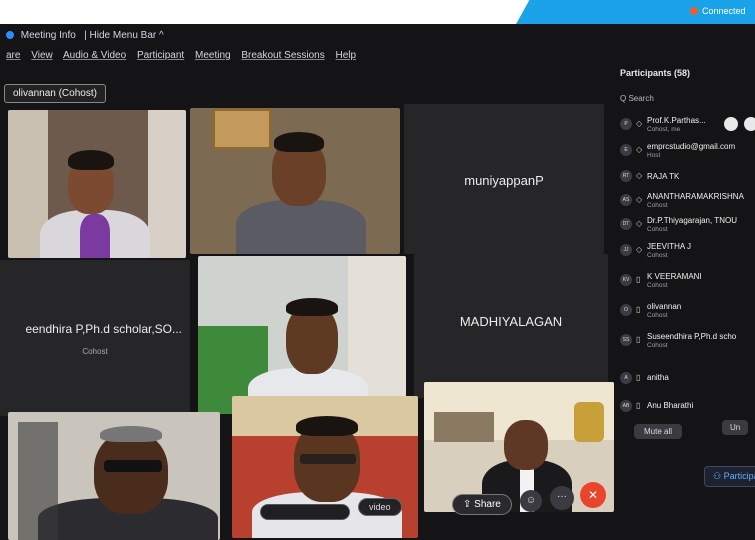 This screenshot has height=540, width=755. Describe the element at coordinates (124, 35) in the screenshot. I see `hide-menu-bar-link: | Hide Menu Bar ^` at that location.